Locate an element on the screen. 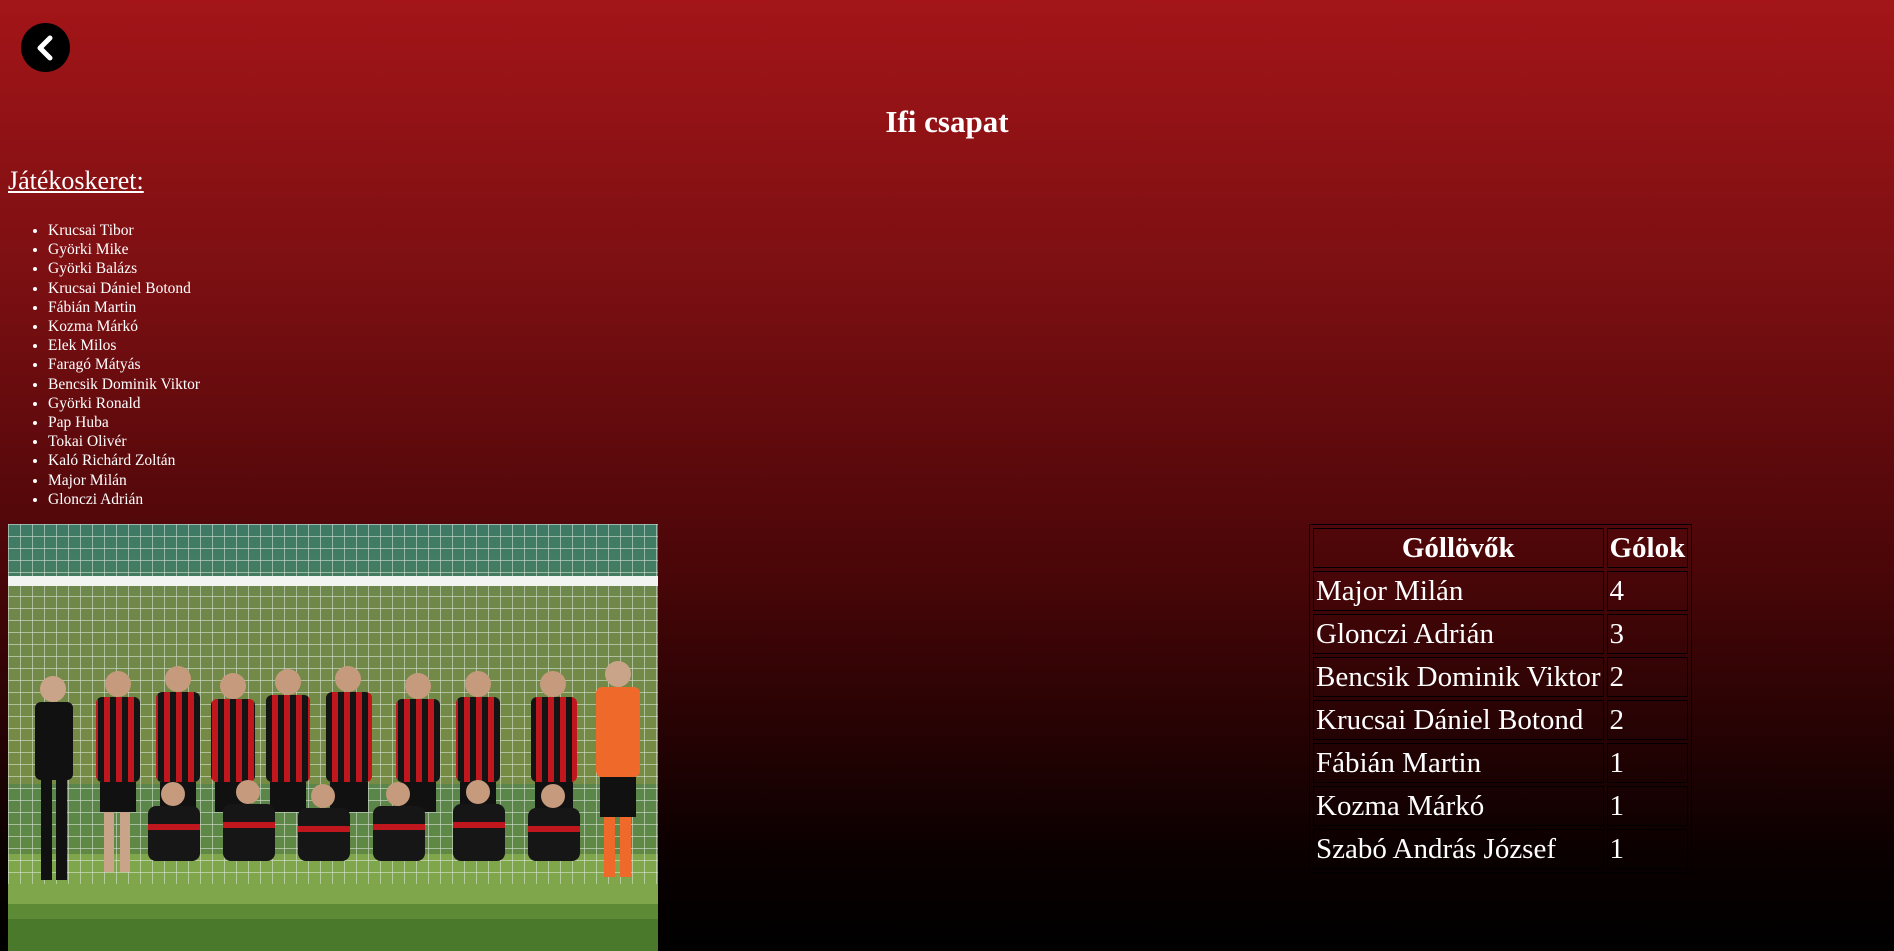  table-row: Krucsai Dániel Botond 2 is located at coordinates (1501, 720).